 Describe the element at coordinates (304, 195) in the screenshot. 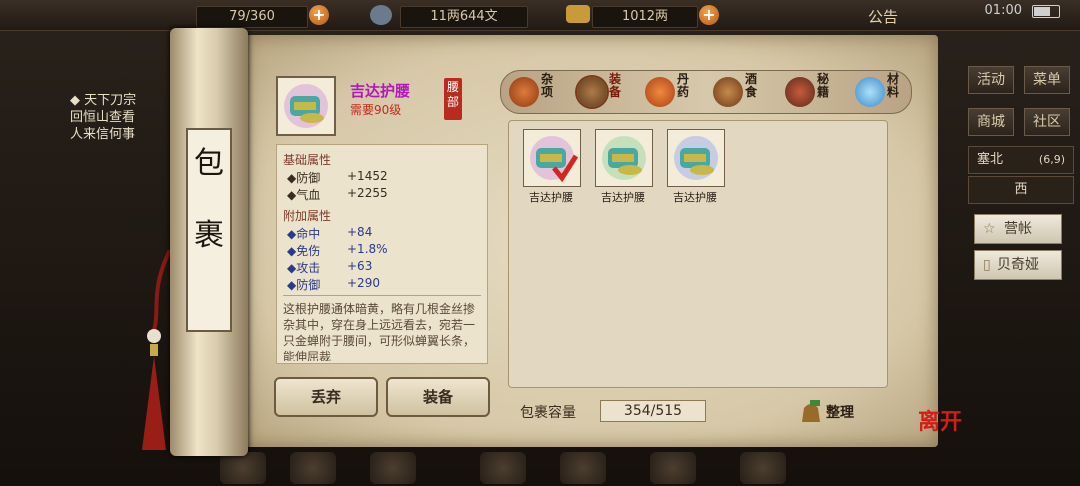

I see `attr-label: ◆气血` at that location.